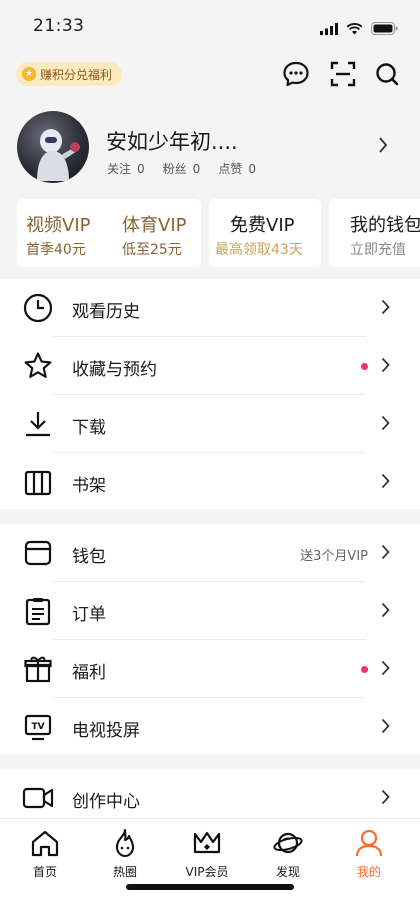  I want to click on menu-item-favorites: 收藏与预约, so click(210, 366).